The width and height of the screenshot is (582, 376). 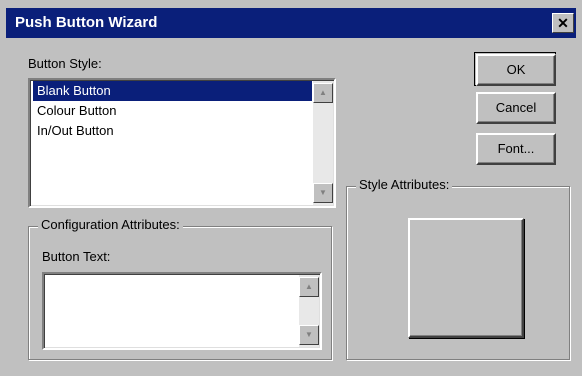 I want to click on close-button: ✕, so click(x=563, y=23).